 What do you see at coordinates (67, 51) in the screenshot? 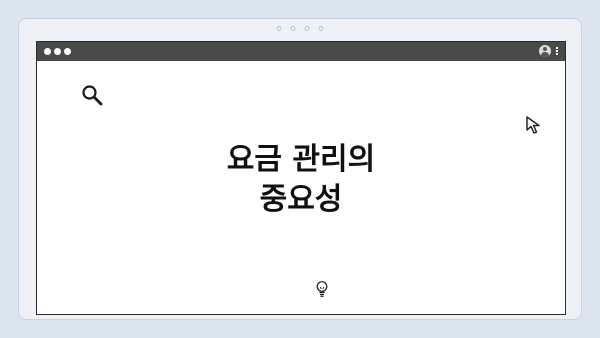
I see `maximize-window-button` at bounding box center [67, 51].